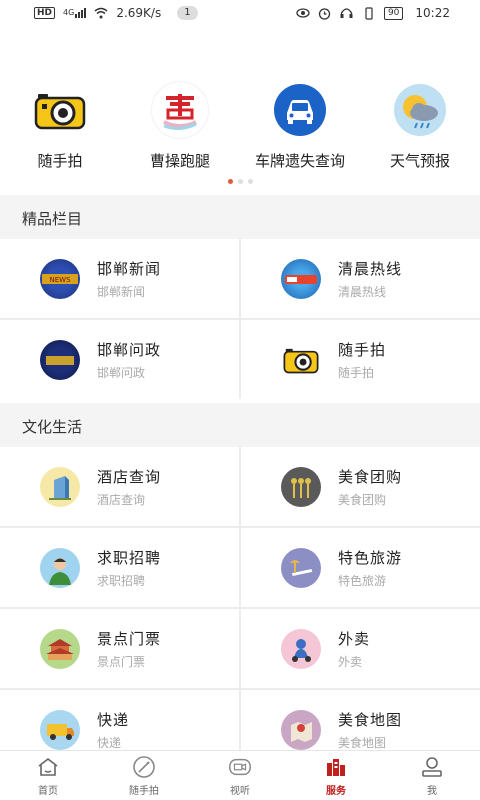 Image resolution: width=480 pixels, height=800 pixels. What do you see at coordinates (144, 767) in the screenshot?
I see `compass-icon` at bounding box center [144, 767].